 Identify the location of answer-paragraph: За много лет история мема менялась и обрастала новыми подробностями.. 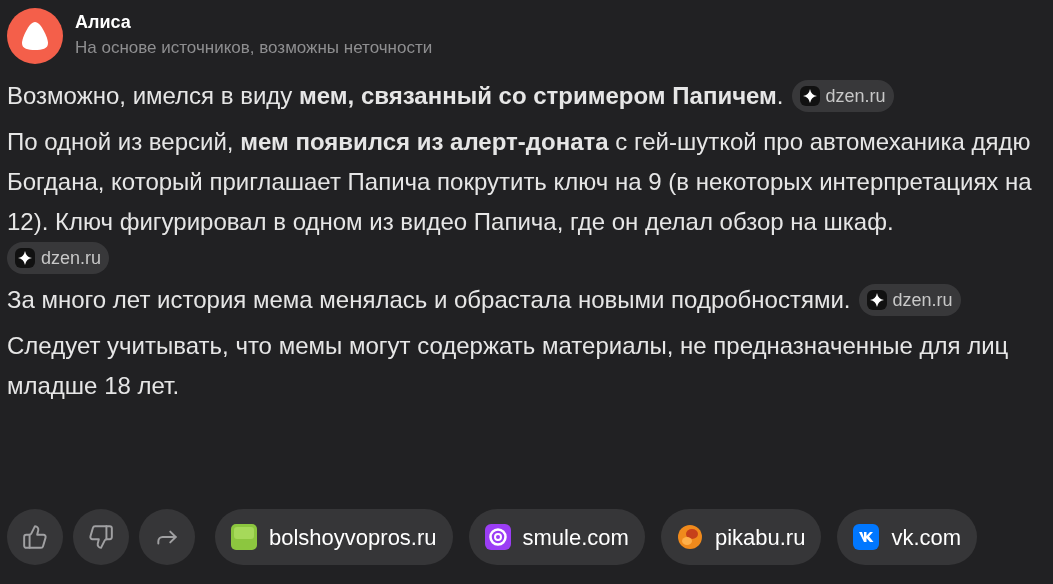
(429, 300).